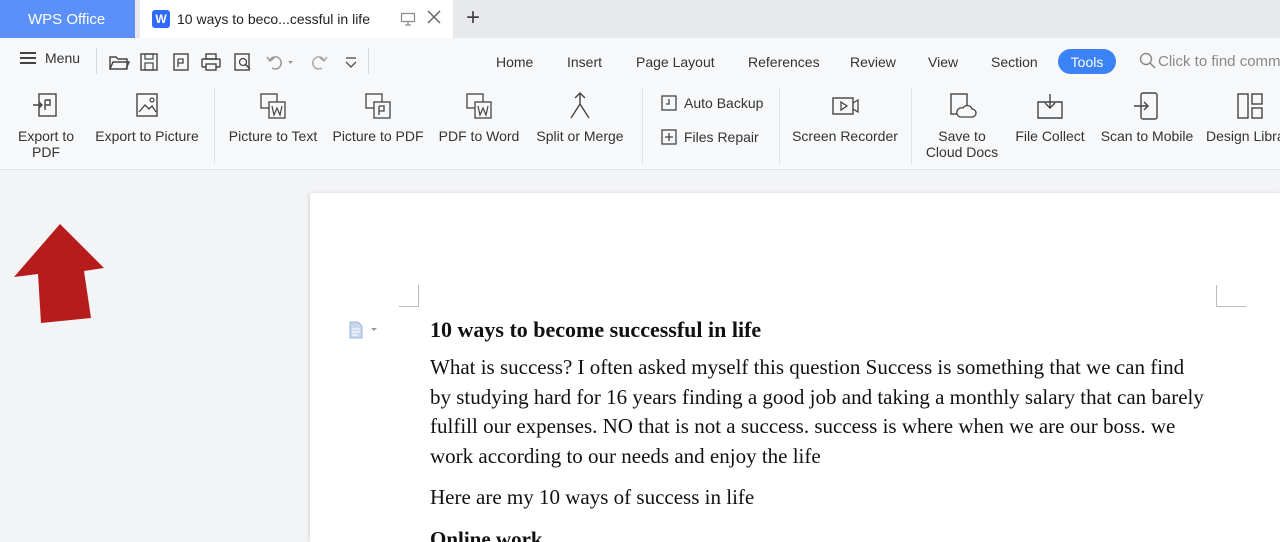  Describe the element at coordinates (580, 105) in the screenshot. I see `split-merge-icon` at that location.